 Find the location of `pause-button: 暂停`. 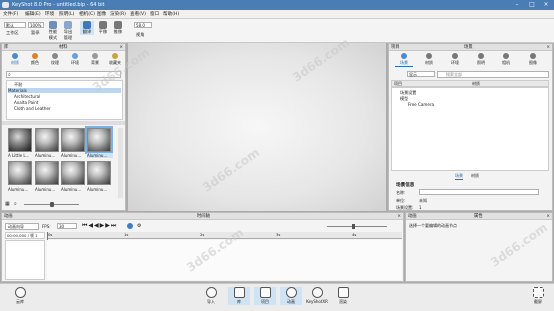

pause-button: 暂停 is located at coordinates (35, 33).